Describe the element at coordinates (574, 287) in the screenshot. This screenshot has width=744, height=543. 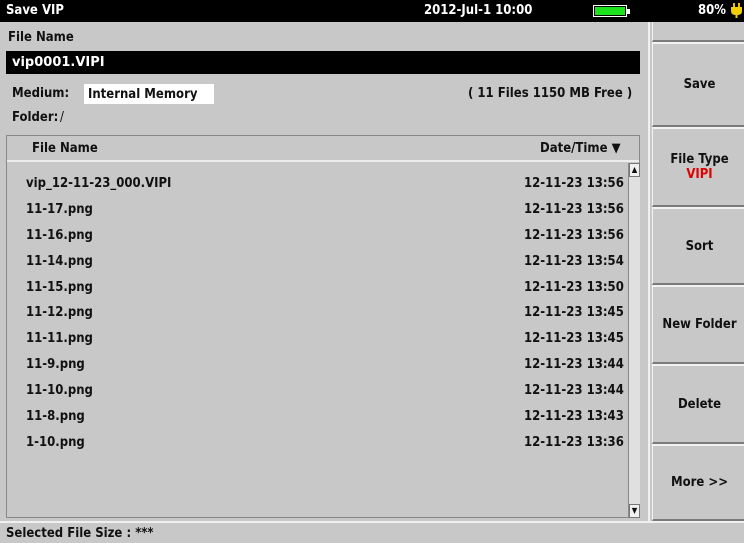
I see `file-row-date: 12-11-23 13:50` at that location.